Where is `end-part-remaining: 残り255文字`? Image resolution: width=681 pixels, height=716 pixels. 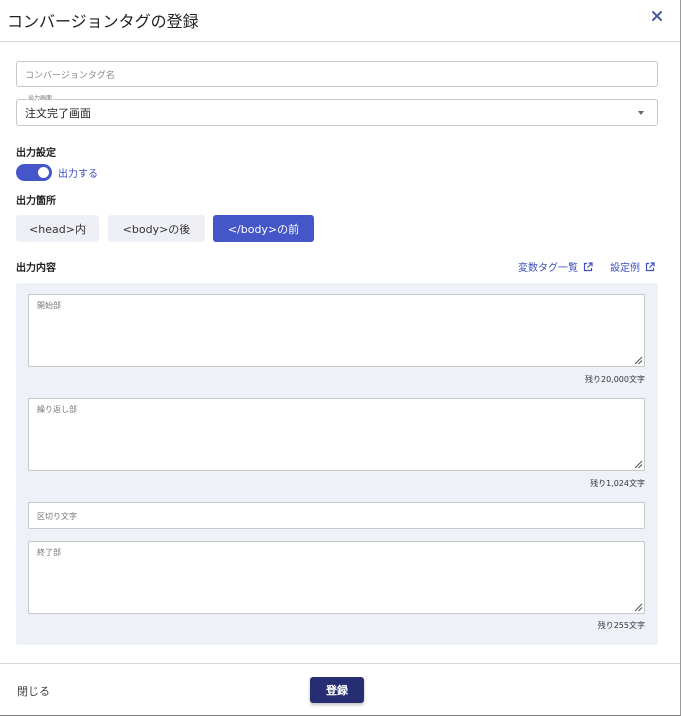
end-part-remaining: 残り255文字 is located at coordinates (621, 625).